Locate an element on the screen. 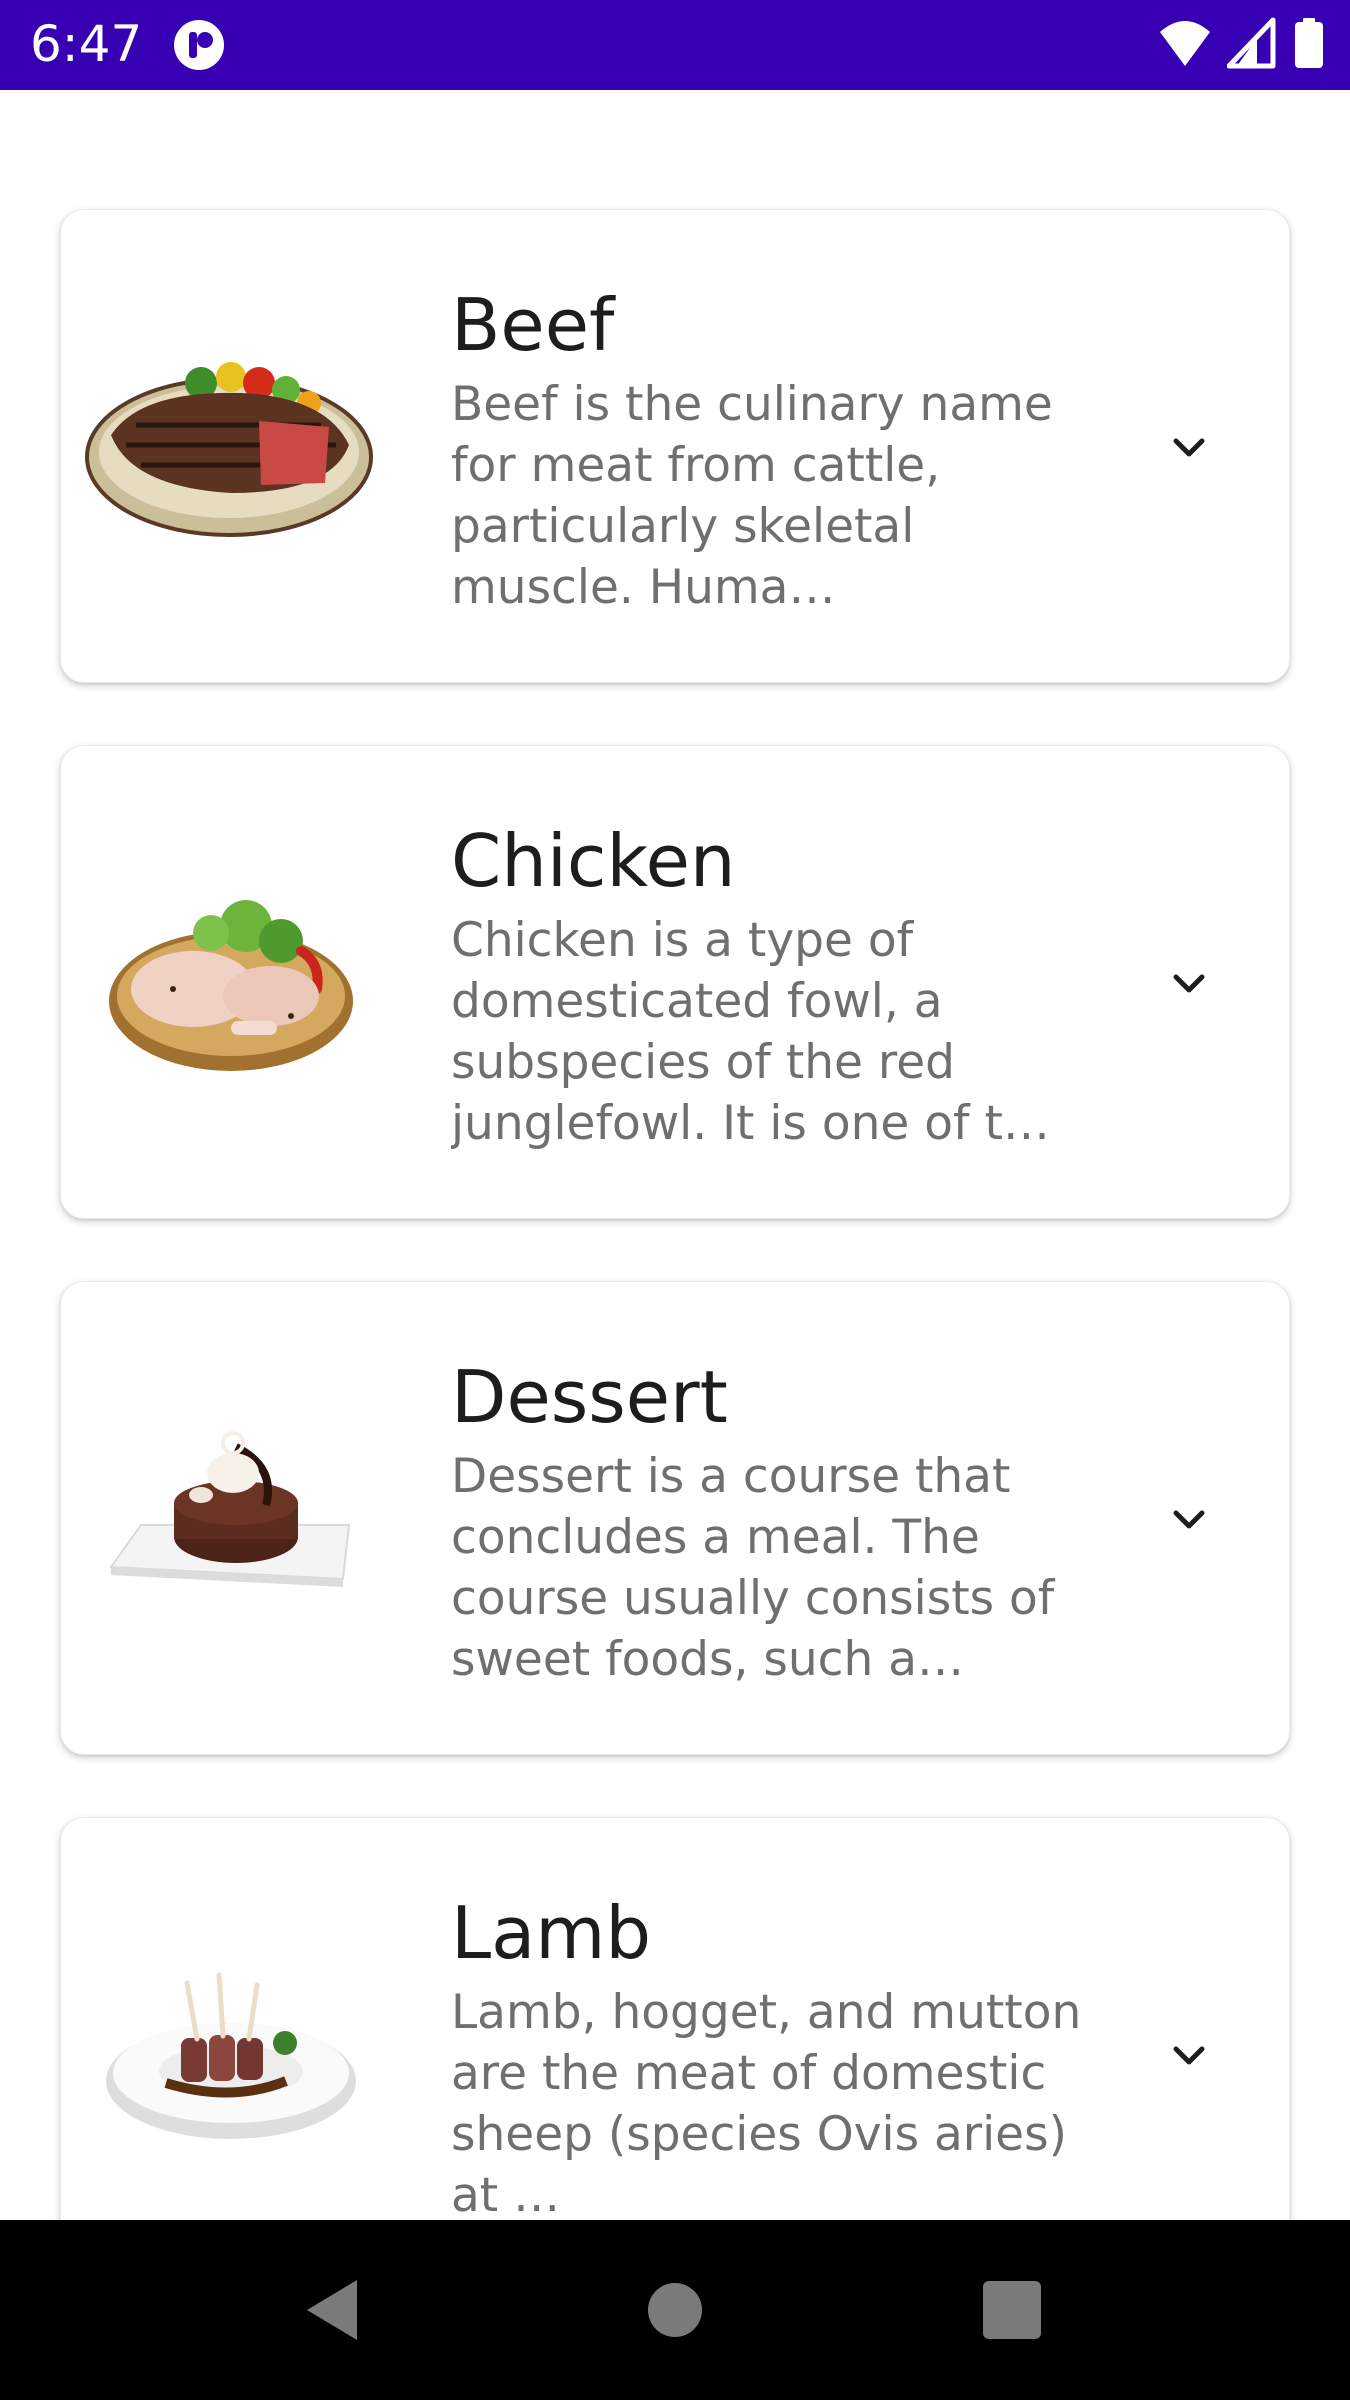 The image size is (1350, 2400). category-title: Chicken is located at coordinates (593, 861).